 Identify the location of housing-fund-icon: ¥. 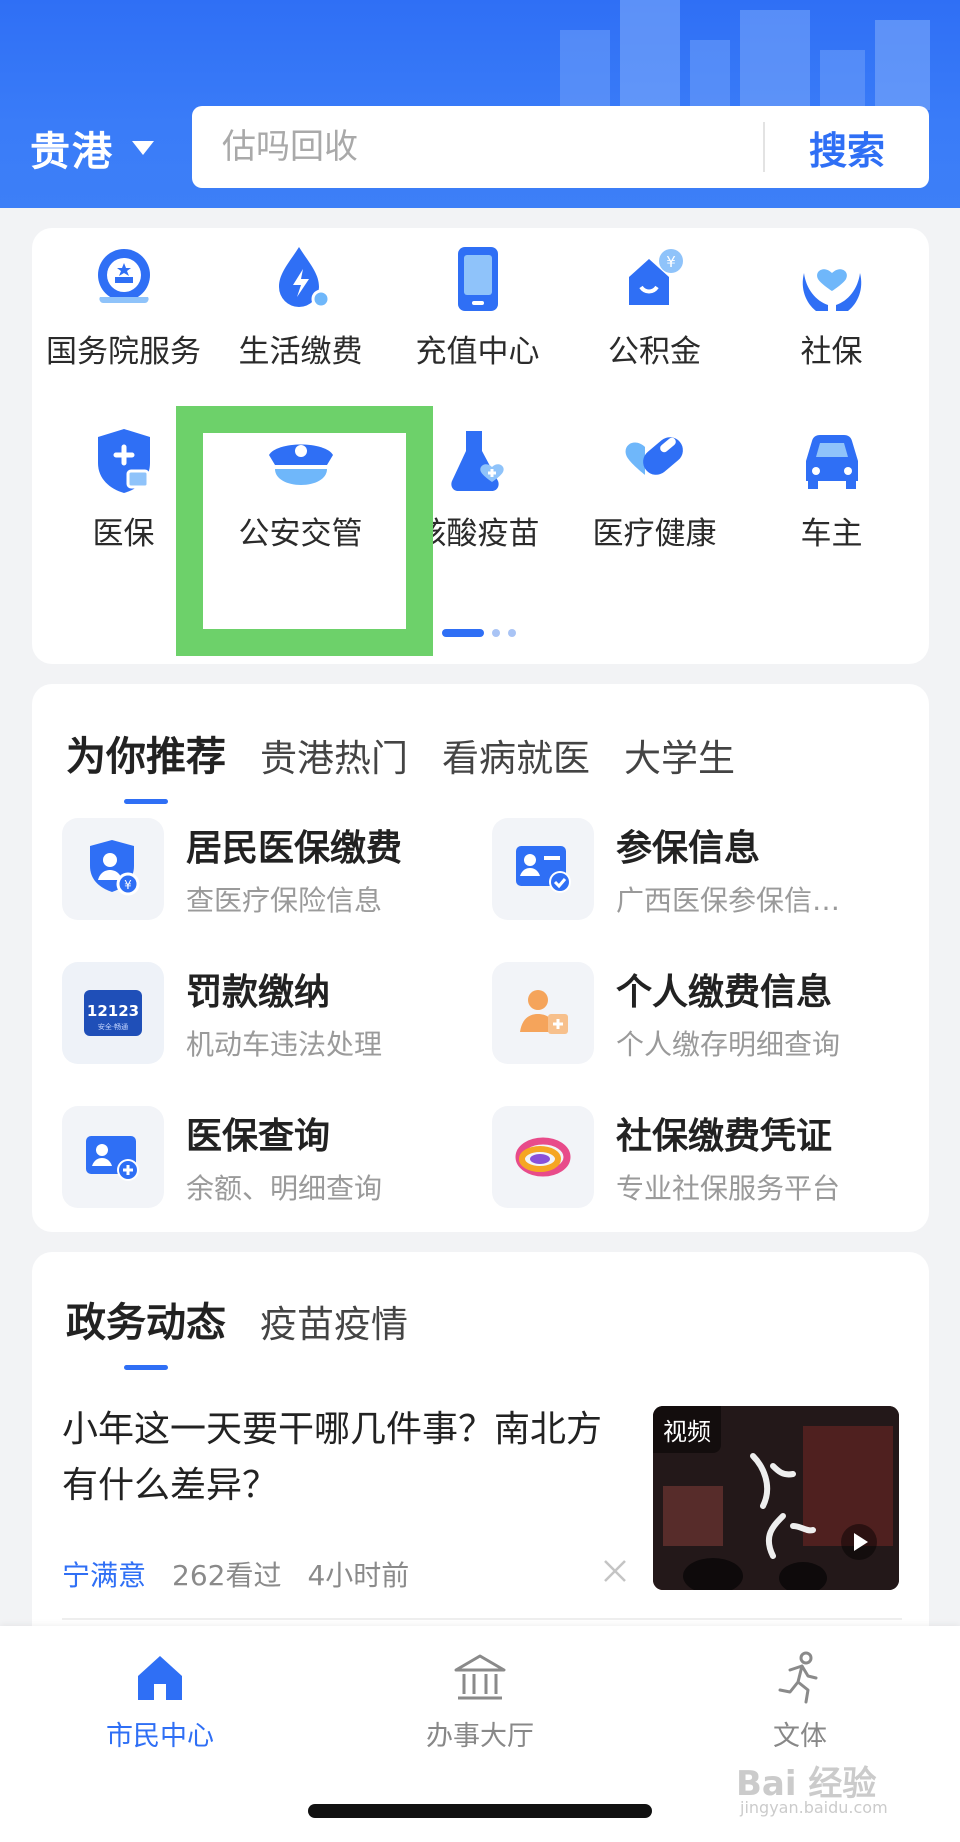
(655, 279).